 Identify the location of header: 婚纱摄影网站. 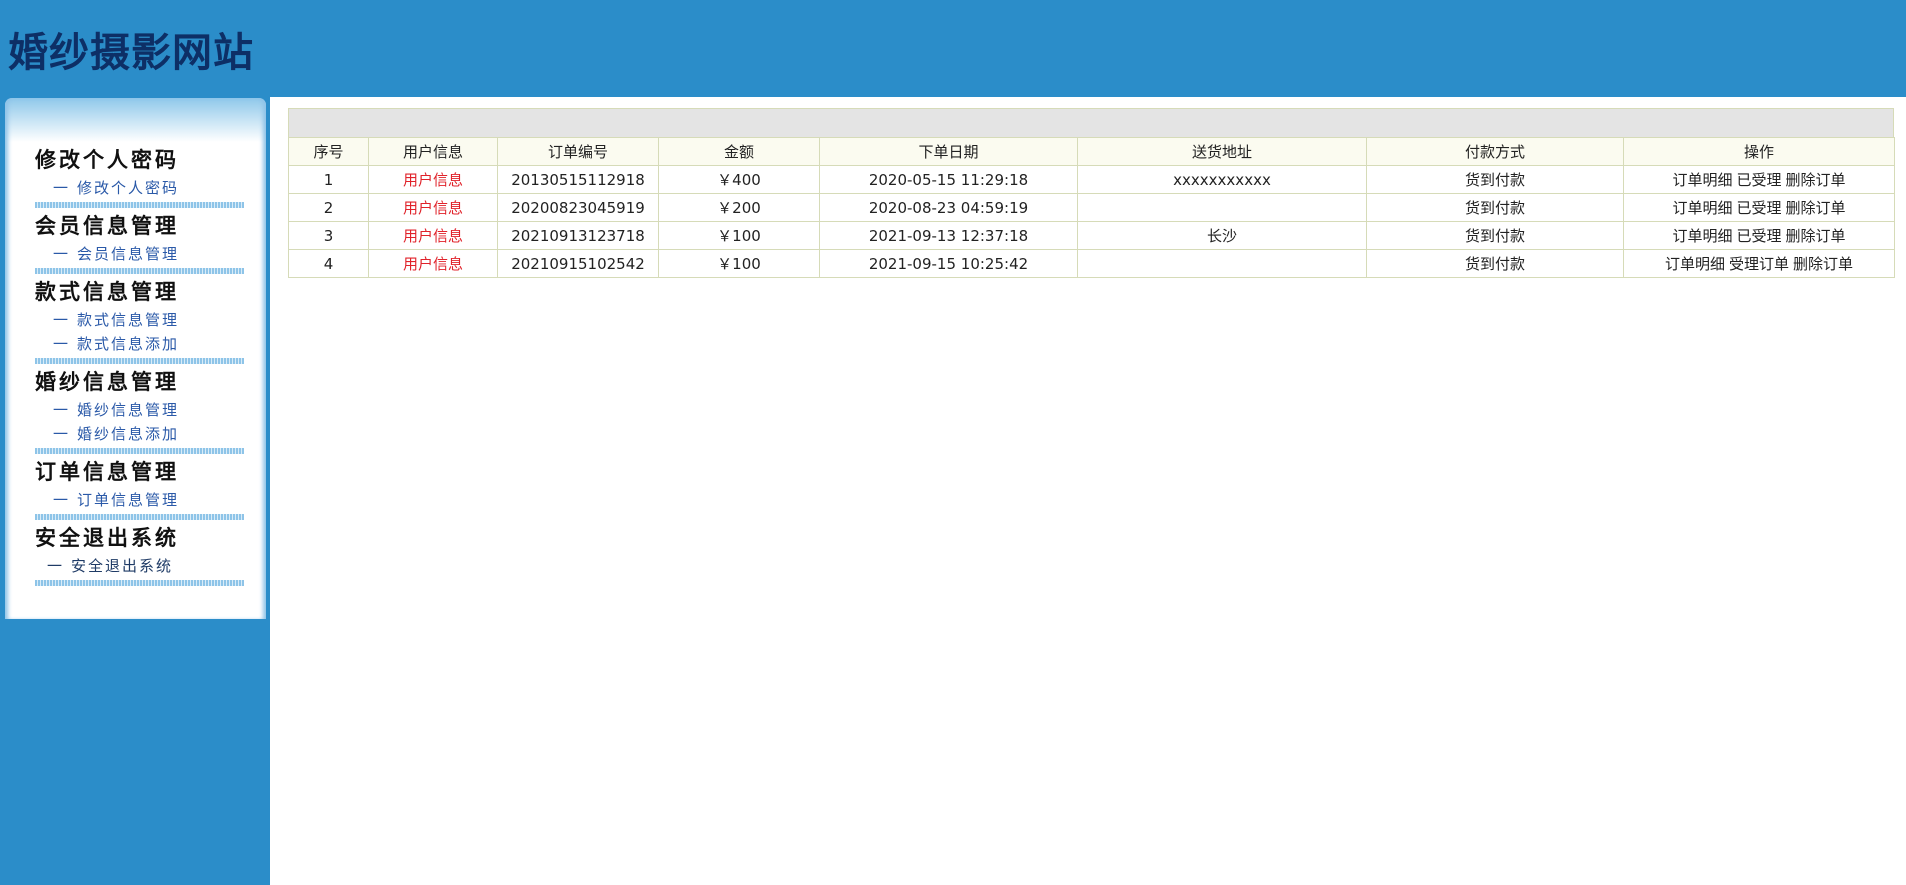
(953, 48).